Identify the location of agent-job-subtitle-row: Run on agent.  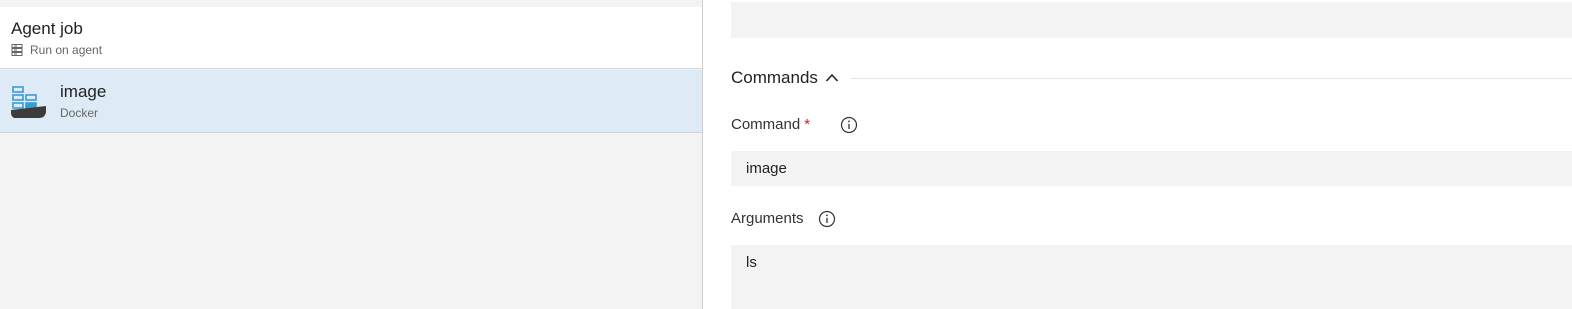
(56, 50).